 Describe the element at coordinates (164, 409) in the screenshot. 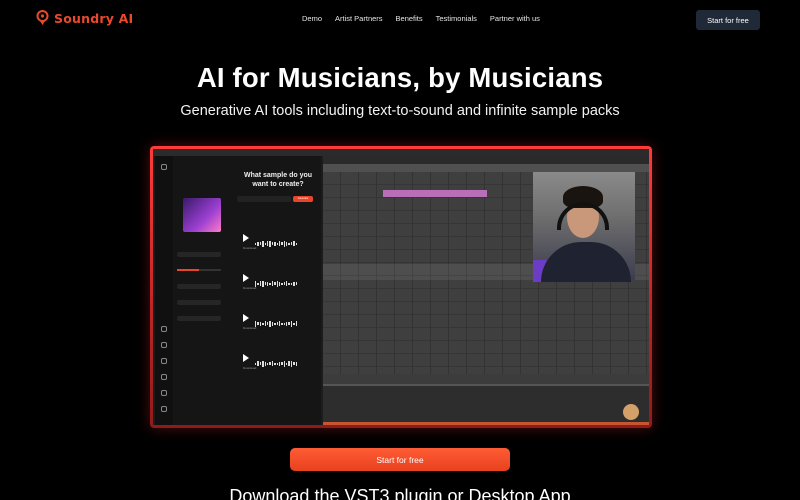

I see `user-icon` at that location.